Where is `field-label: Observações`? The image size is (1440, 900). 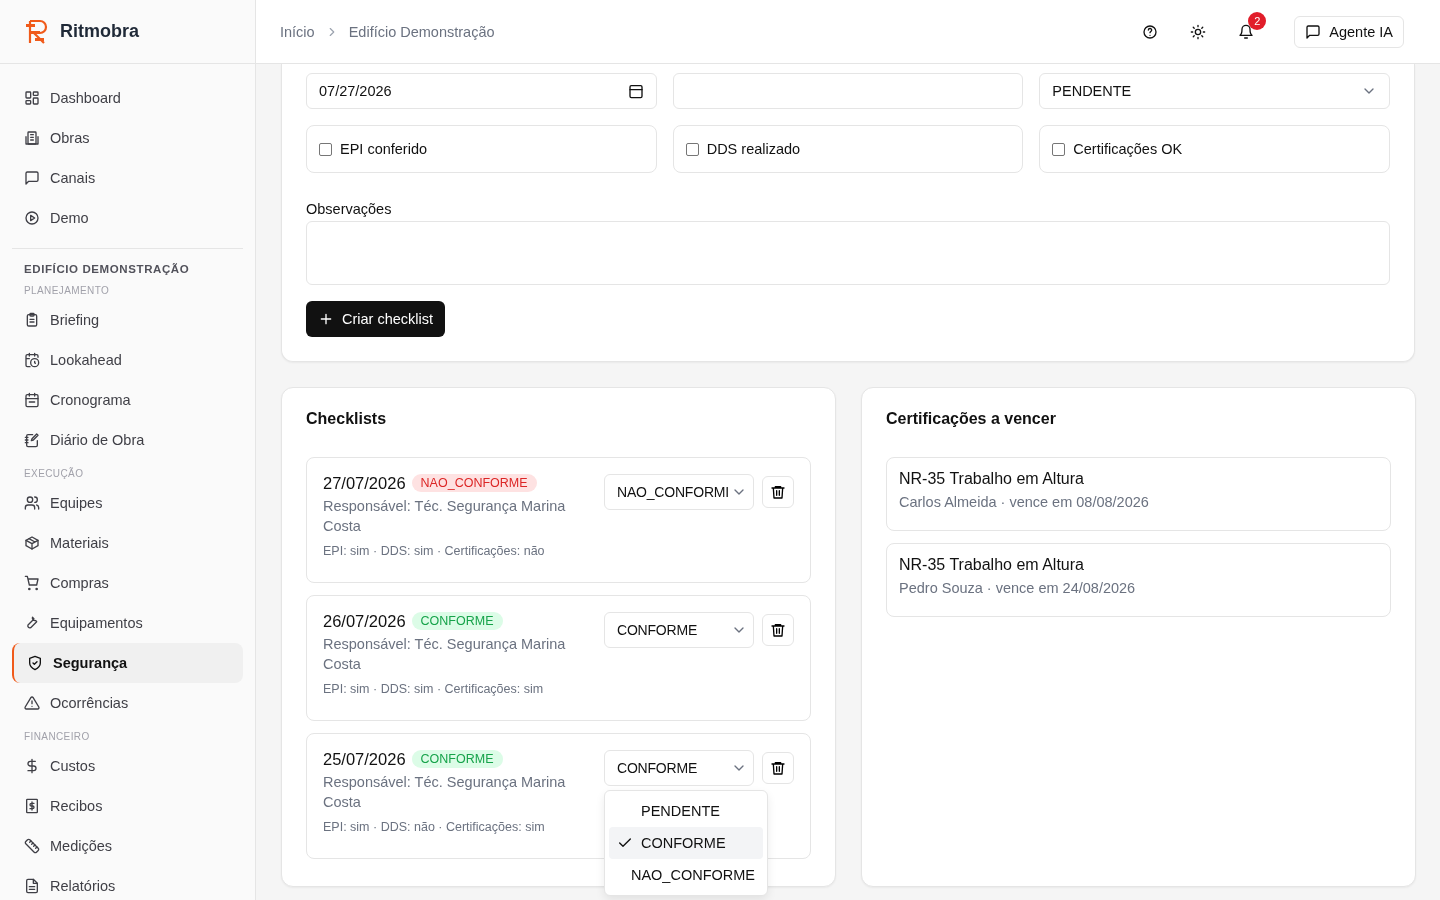
field-label: Observações is located at coordinates (349, 209).